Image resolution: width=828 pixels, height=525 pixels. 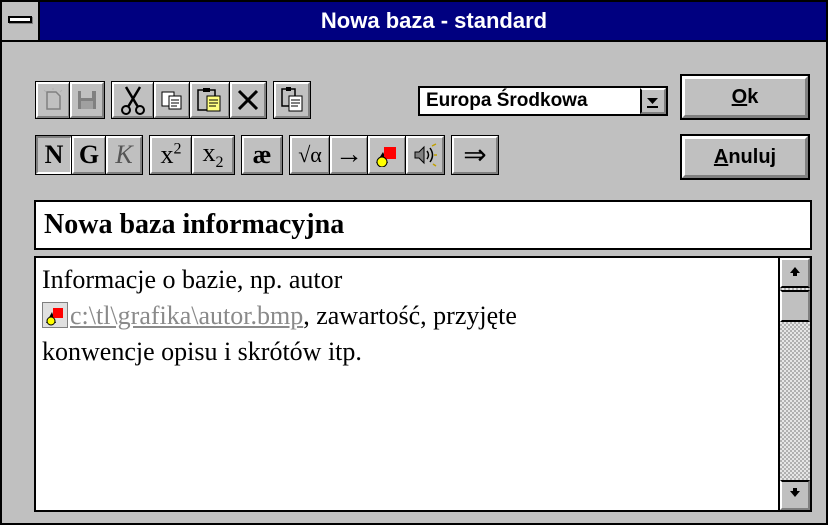 I want to click on copy-button, so click(x=172, y=100).